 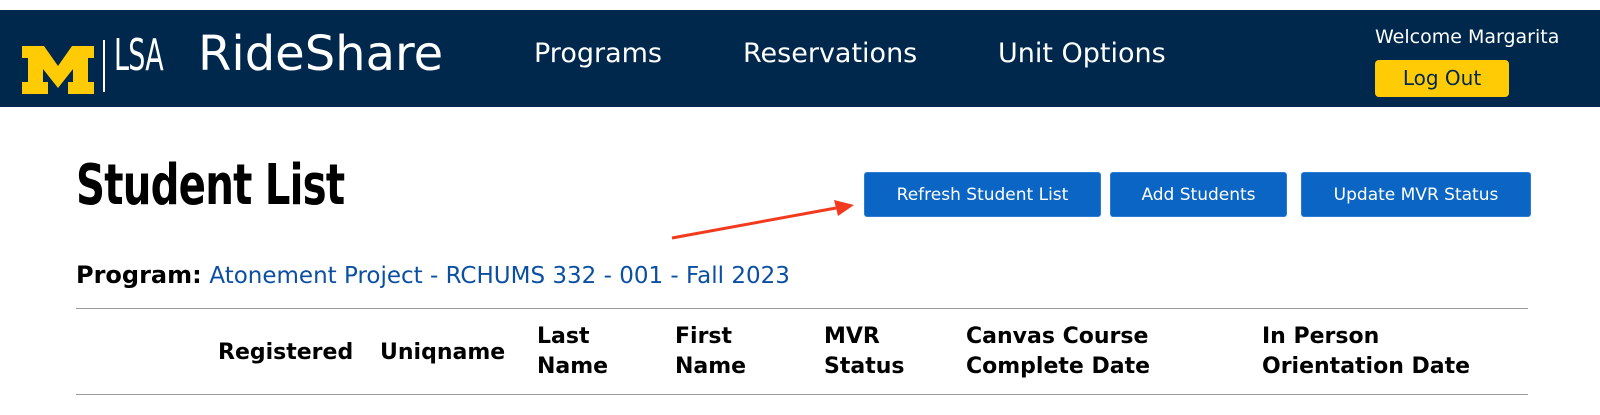 I want to click on column-header-uniqname: Uniqname, so click(x=442, y=353).